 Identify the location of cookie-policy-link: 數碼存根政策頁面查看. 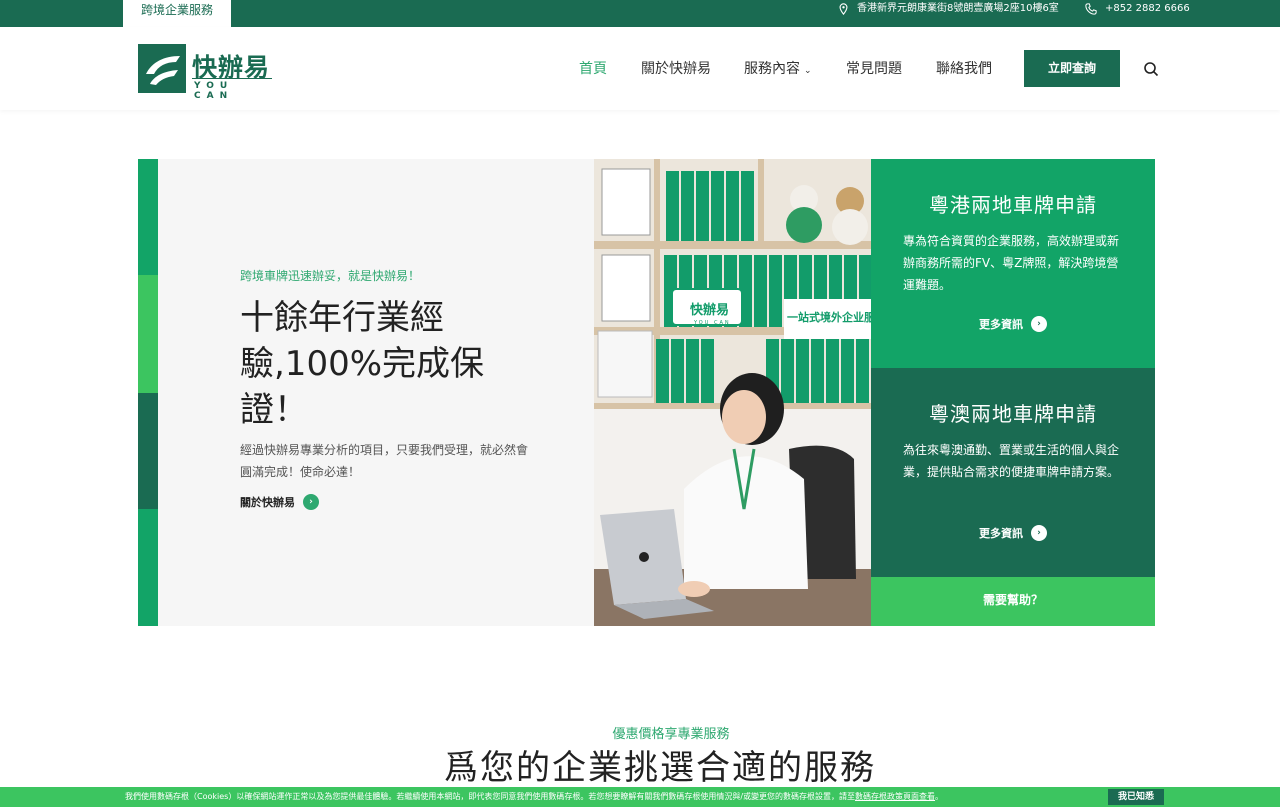
(895, 796).